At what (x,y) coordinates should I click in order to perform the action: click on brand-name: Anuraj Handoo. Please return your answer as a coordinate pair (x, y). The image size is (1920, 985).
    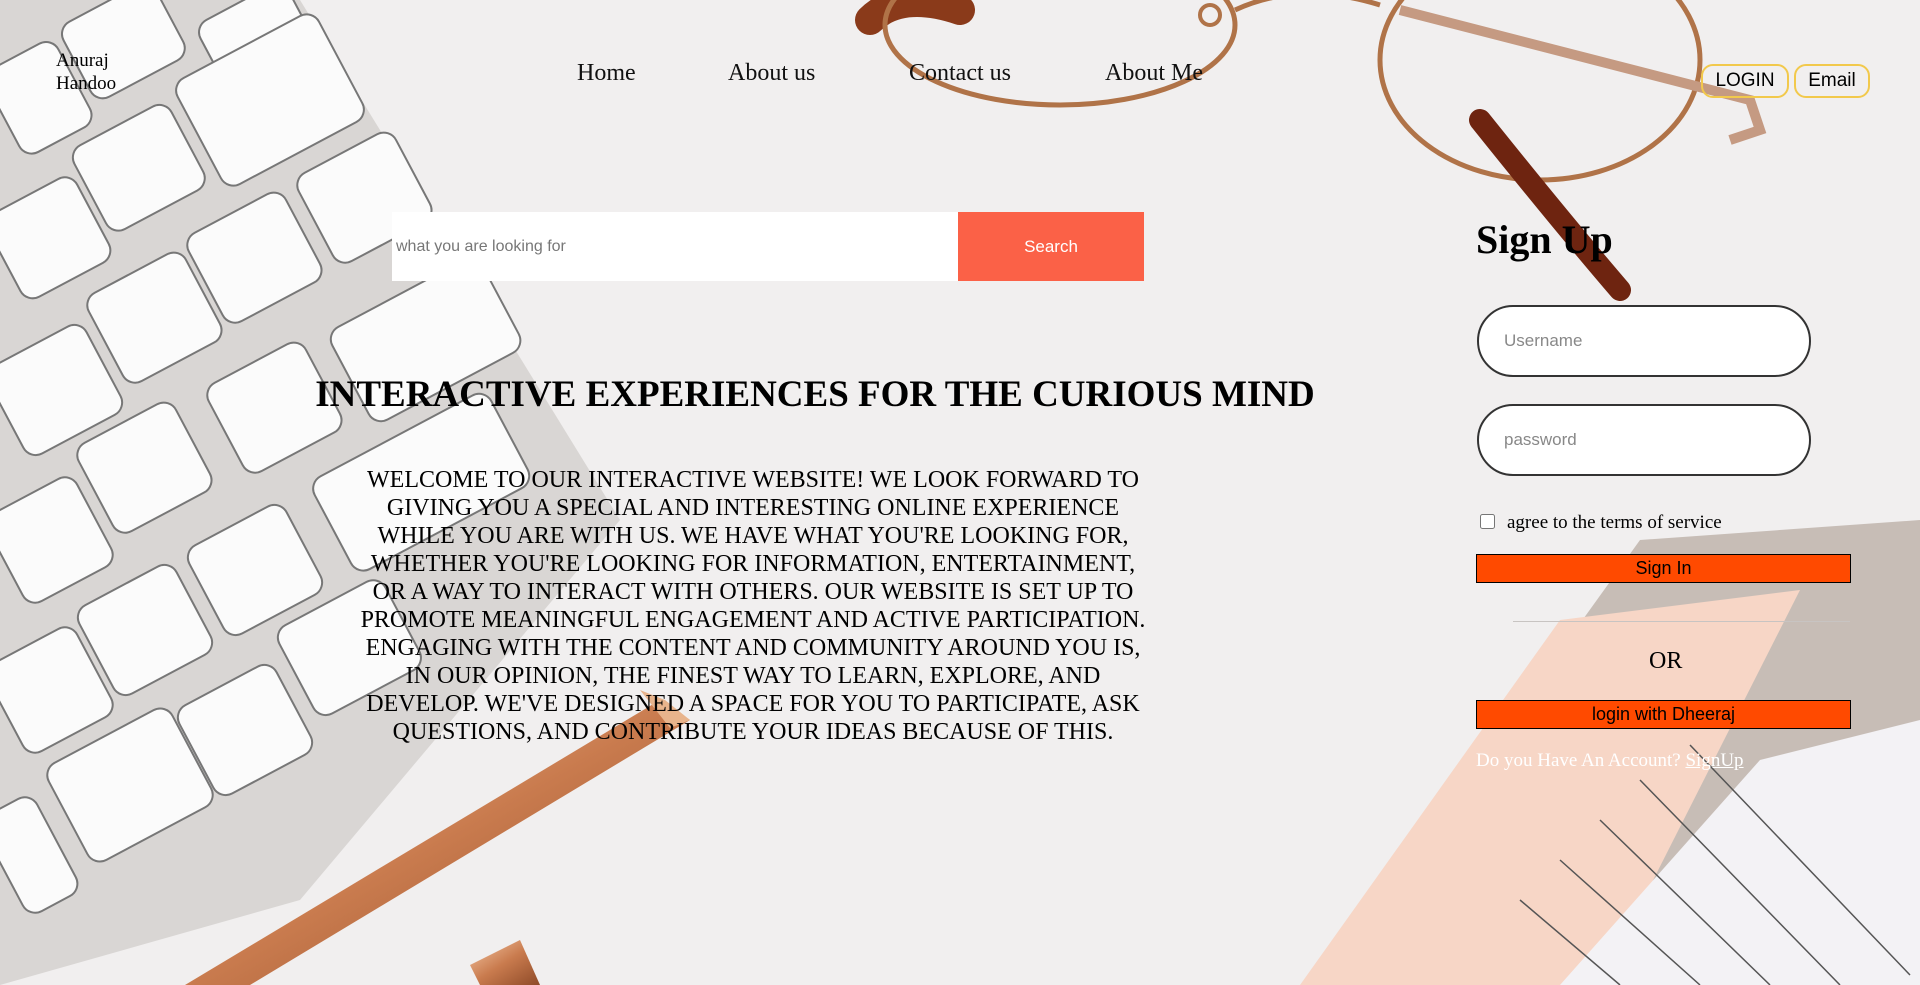
    Looking at the image, I should click on (101, 72).